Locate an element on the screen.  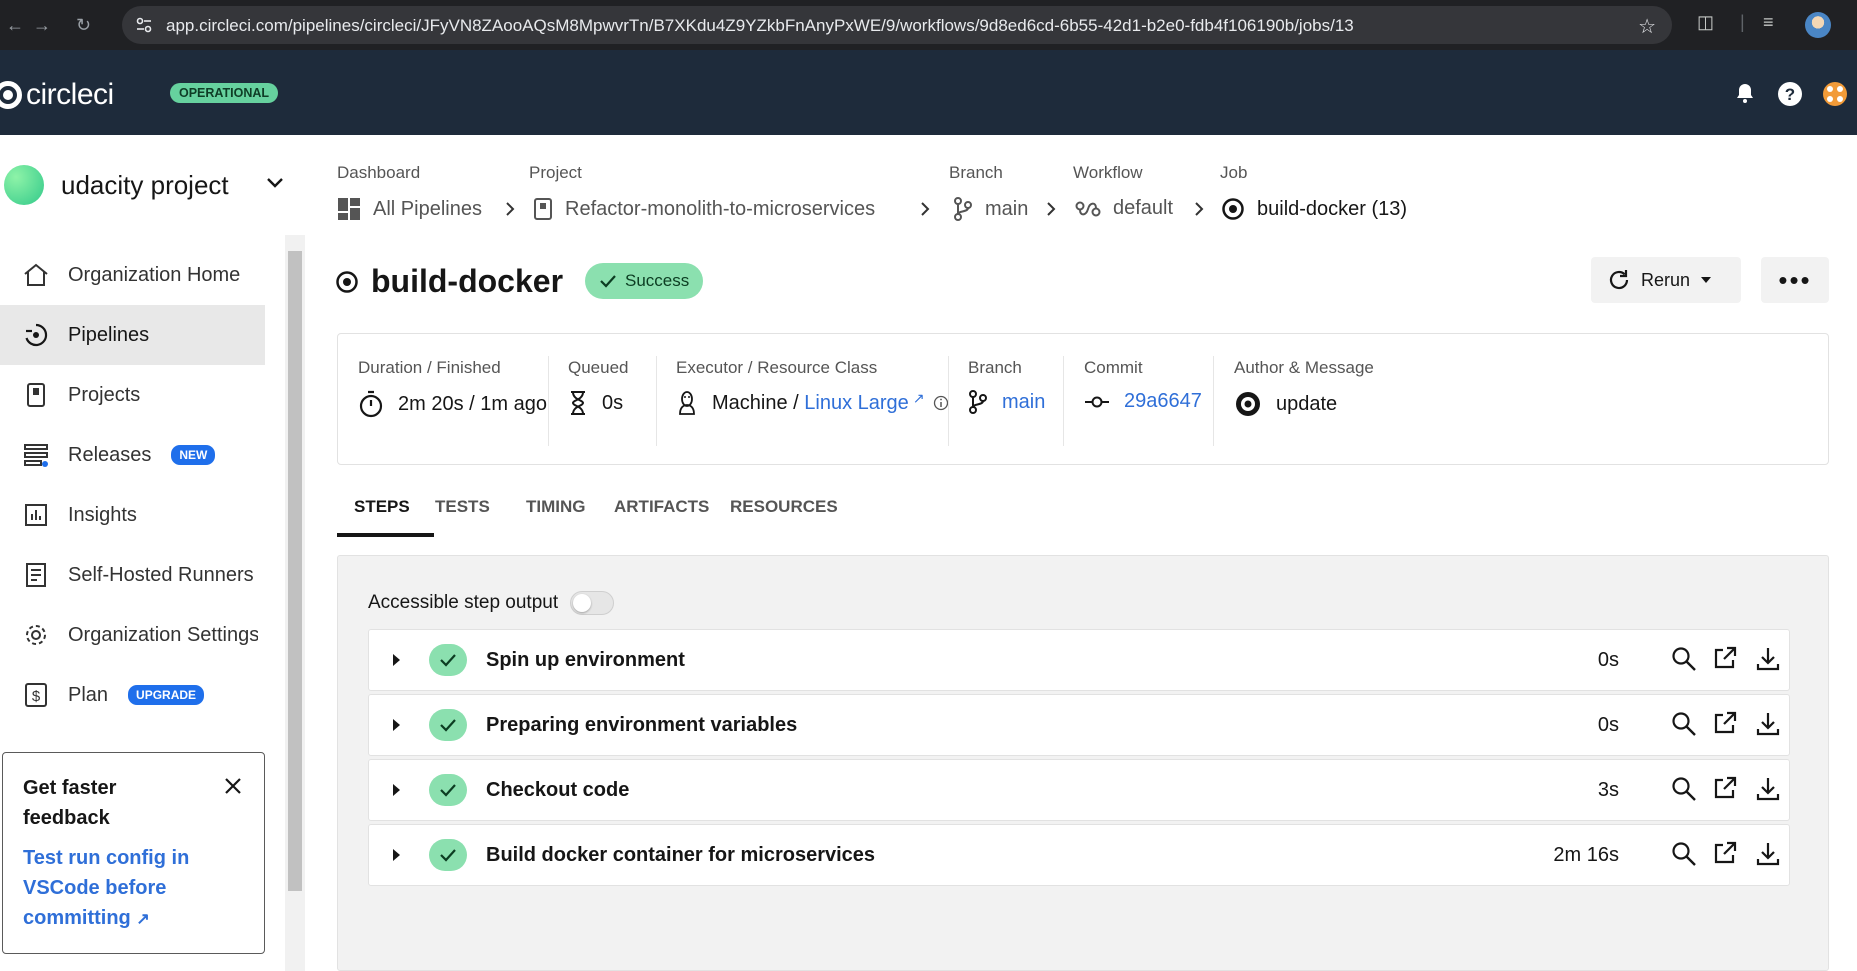
breadcrumb-label-workflow: Workflow is located at coordinates (1108, 172).